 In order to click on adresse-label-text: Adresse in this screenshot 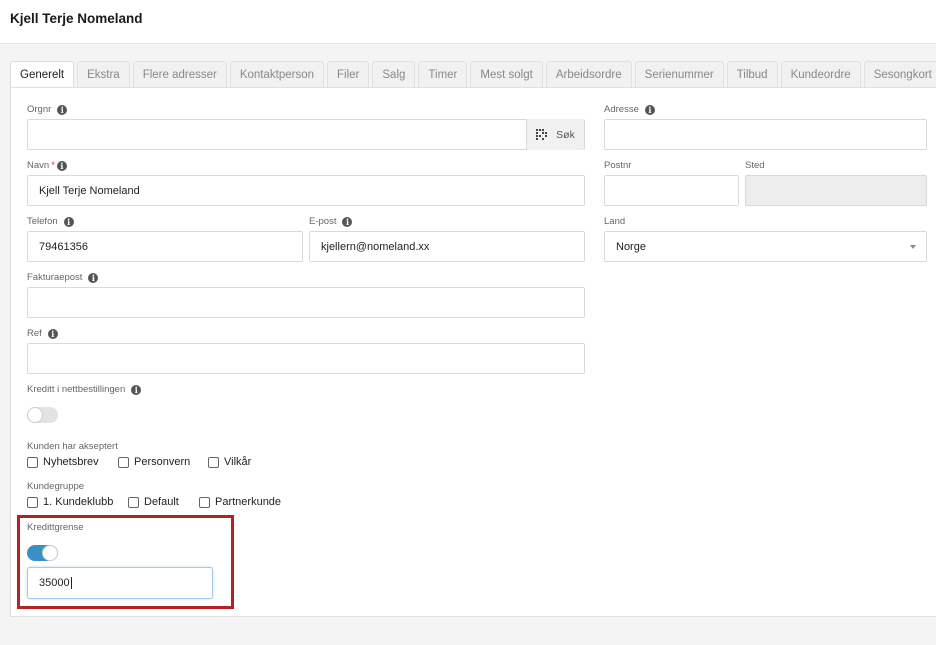, I will do `click(621, 109)`.